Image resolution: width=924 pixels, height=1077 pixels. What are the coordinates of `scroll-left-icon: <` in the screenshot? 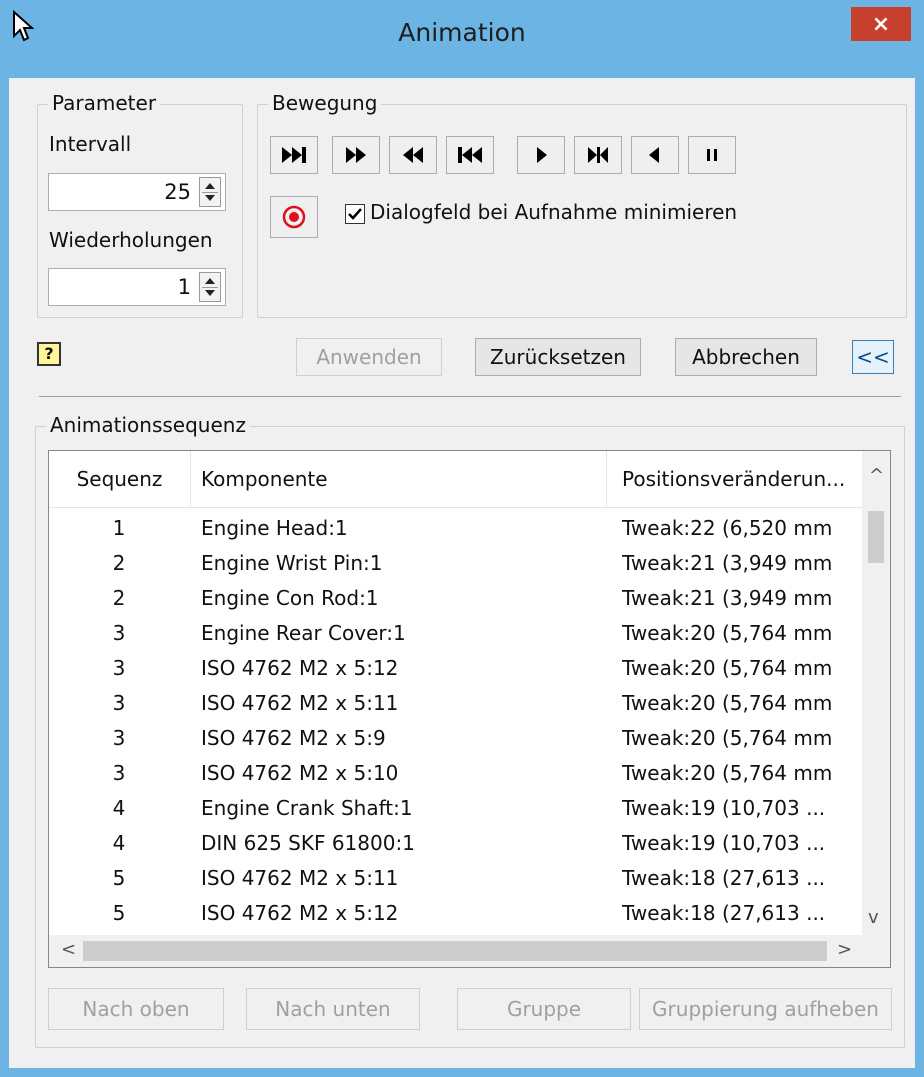 It's located at (68, 949).